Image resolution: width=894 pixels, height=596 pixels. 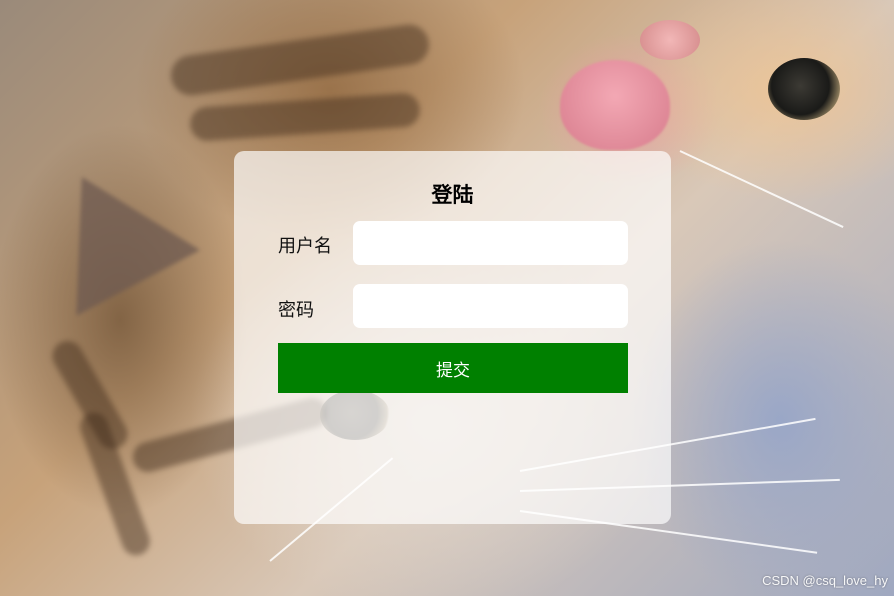 I want to click on submit-button: 提交, so click(x=453, y=368).